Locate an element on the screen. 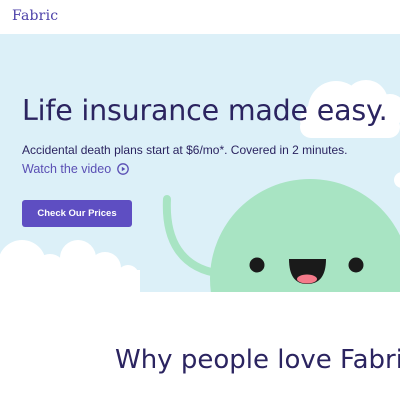 The width and height of the screenshot is (400, 400). character-right-eye is located at coordinates (356, 265).